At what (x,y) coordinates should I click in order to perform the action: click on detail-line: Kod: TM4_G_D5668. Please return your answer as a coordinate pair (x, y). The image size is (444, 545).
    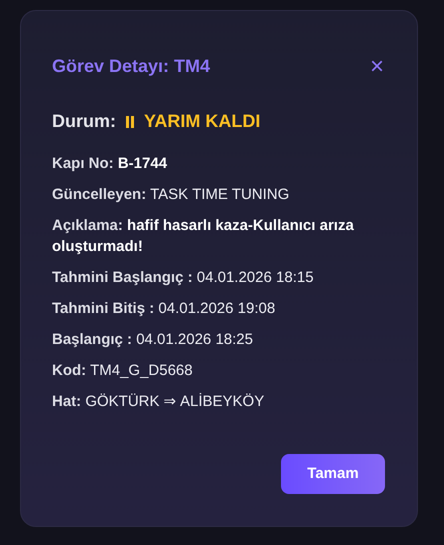
    Looking at the image, I should click on (123, 371).